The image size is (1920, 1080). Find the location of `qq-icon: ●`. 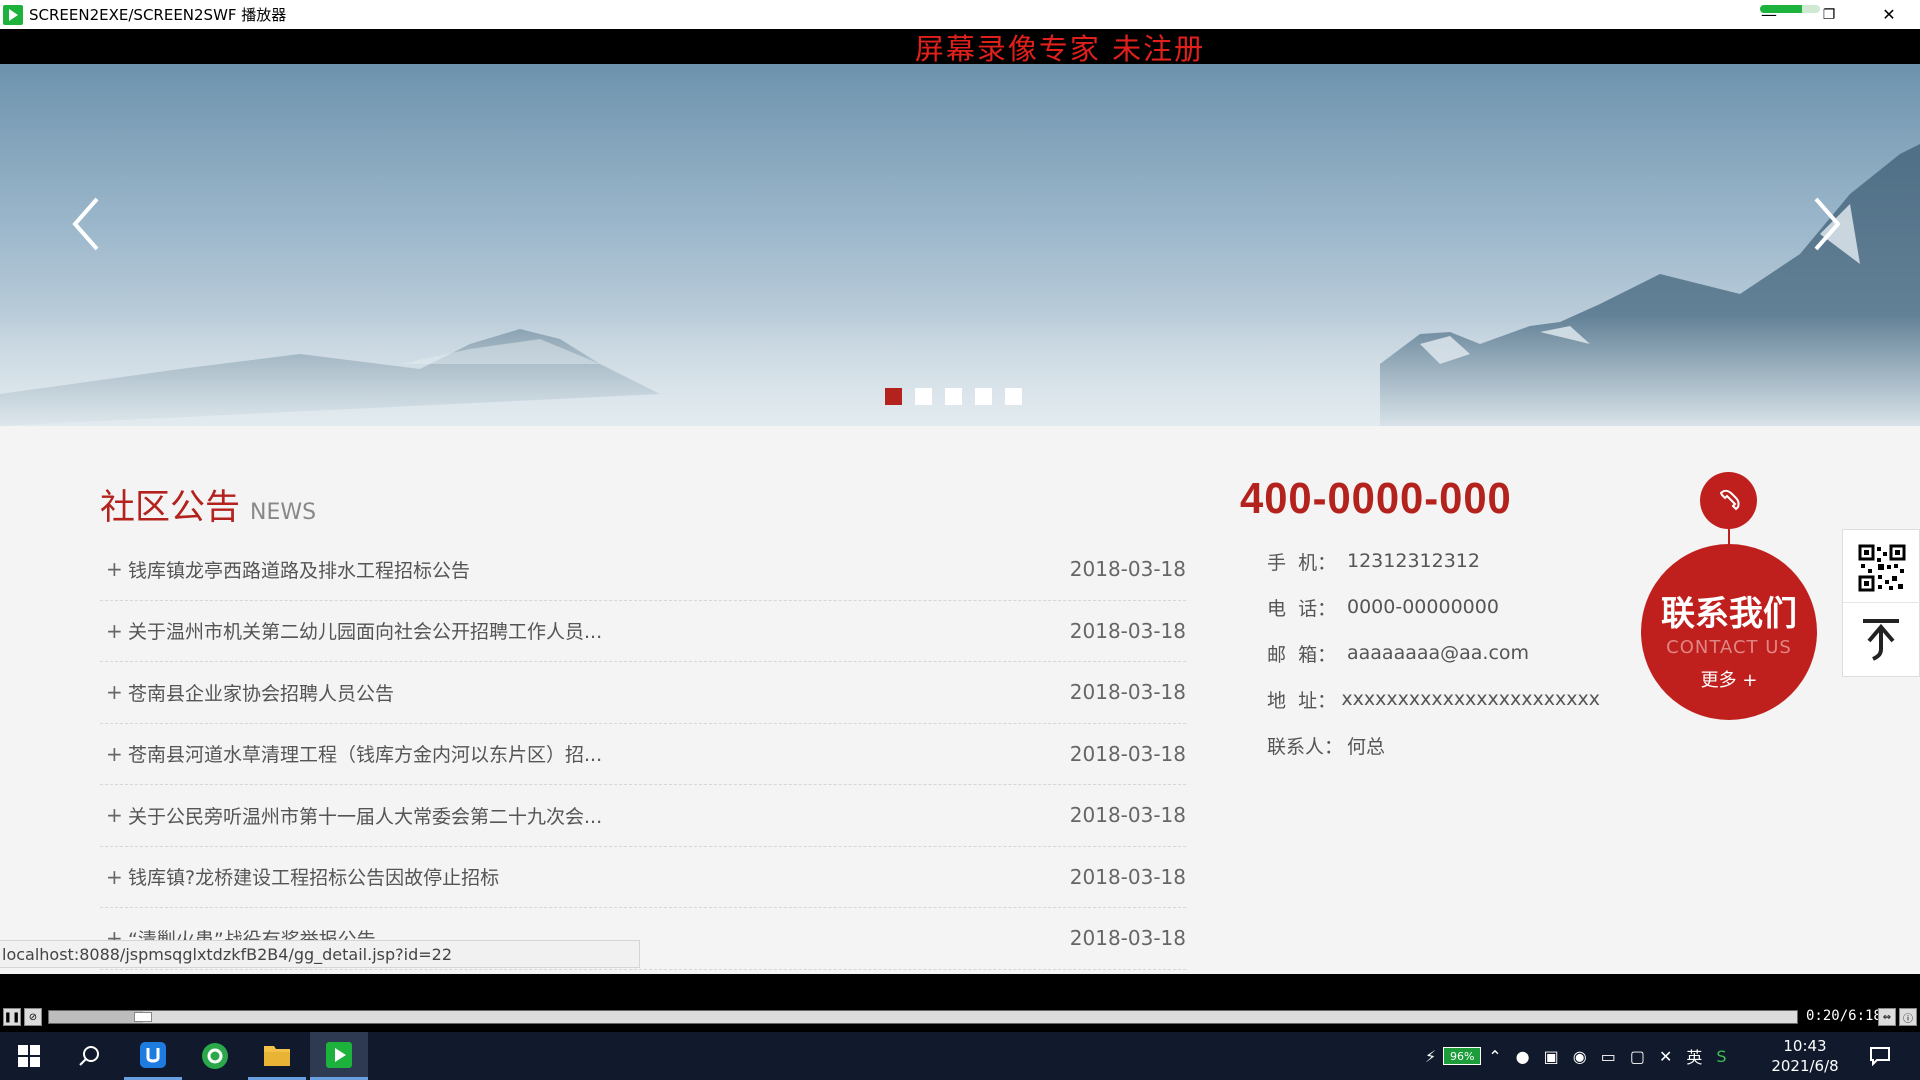

qq-icon: ● is located at coordinates (1523, 1056).